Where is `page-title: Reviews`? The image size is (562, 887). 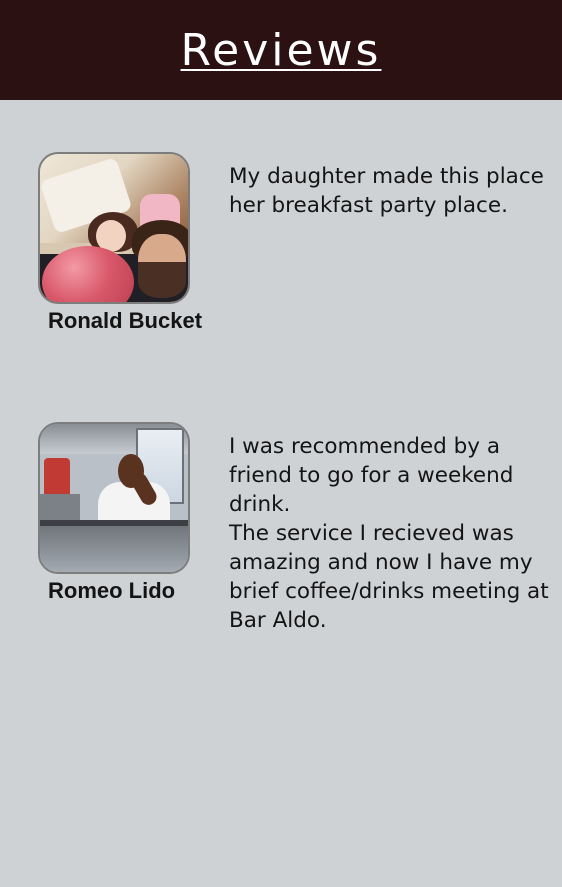 page-title: Reviews is located at coordinates (281, 50).